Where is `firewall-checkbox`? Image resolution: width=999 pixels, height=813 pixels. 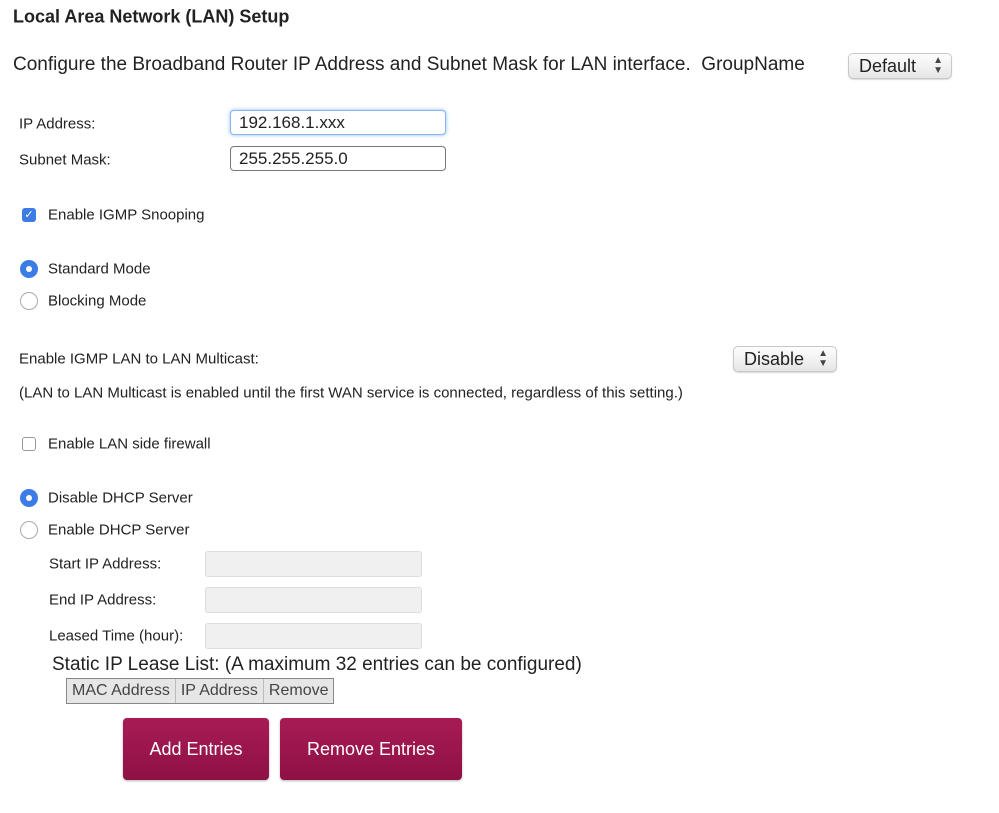 firewall-checkbox is located at coordinates (29, 444).